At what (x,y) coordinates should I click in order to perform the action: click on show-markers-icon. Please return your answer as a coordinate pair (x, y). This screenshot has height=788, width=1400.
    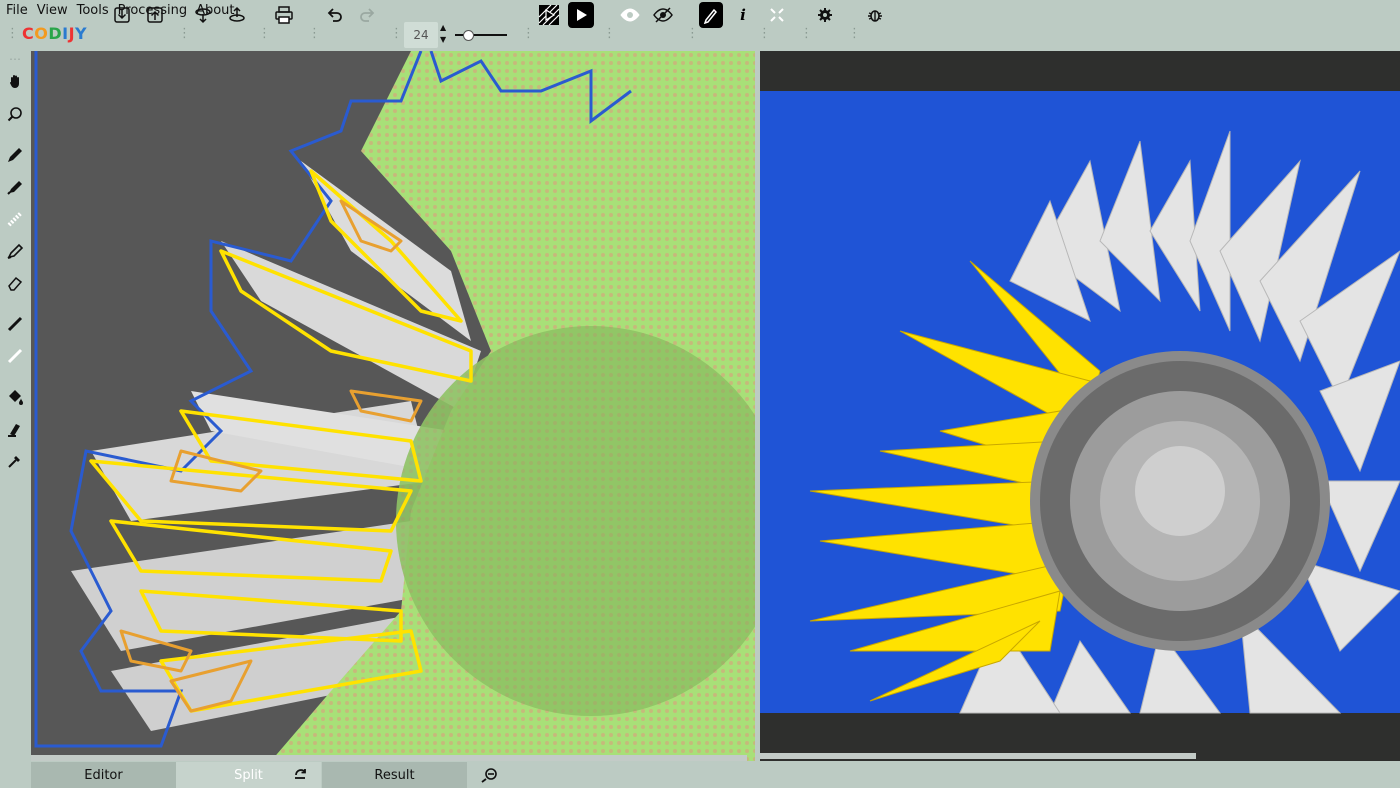
    Looking at the image, I should click on (630, 15).